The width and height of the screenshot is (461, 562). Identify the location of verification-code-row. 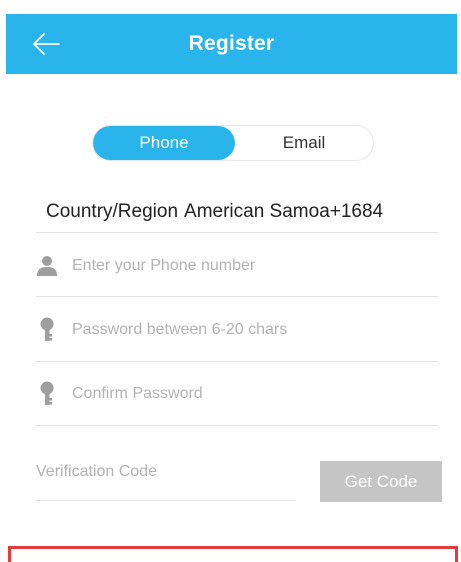
(166, 472).